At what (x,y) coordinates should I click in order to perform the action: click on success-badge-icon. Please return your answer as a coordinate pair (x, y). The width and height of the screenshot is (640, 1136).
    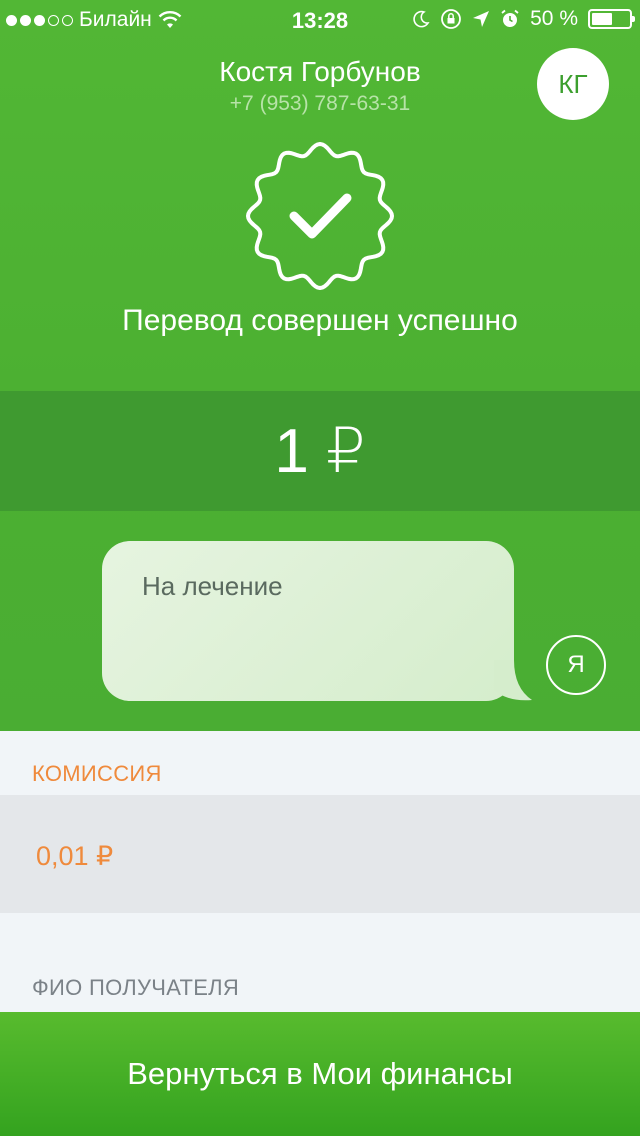
    Looking at the image, I should click on (320, 216).